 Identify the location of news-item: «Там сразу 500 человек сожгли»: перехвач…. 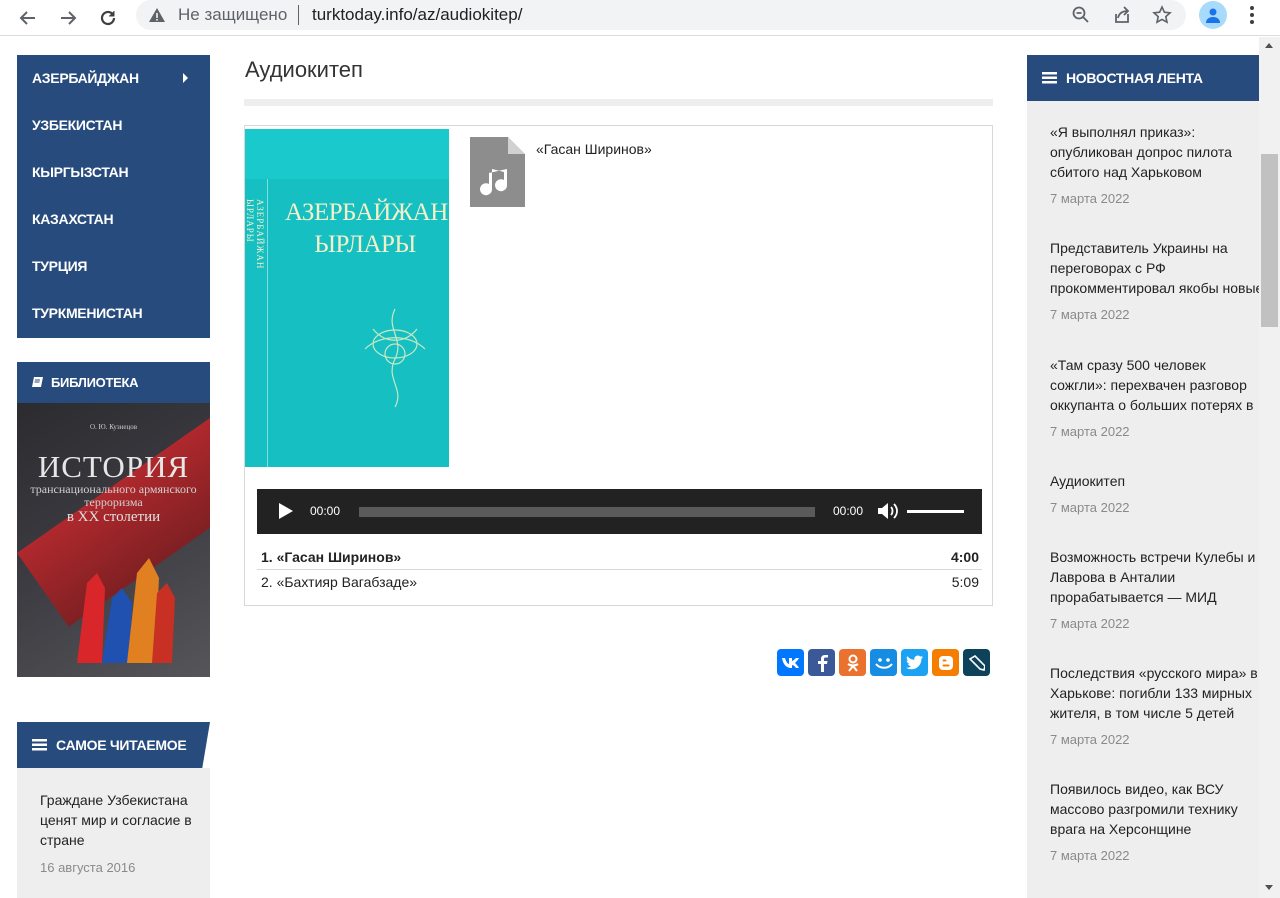
(1154, 397).